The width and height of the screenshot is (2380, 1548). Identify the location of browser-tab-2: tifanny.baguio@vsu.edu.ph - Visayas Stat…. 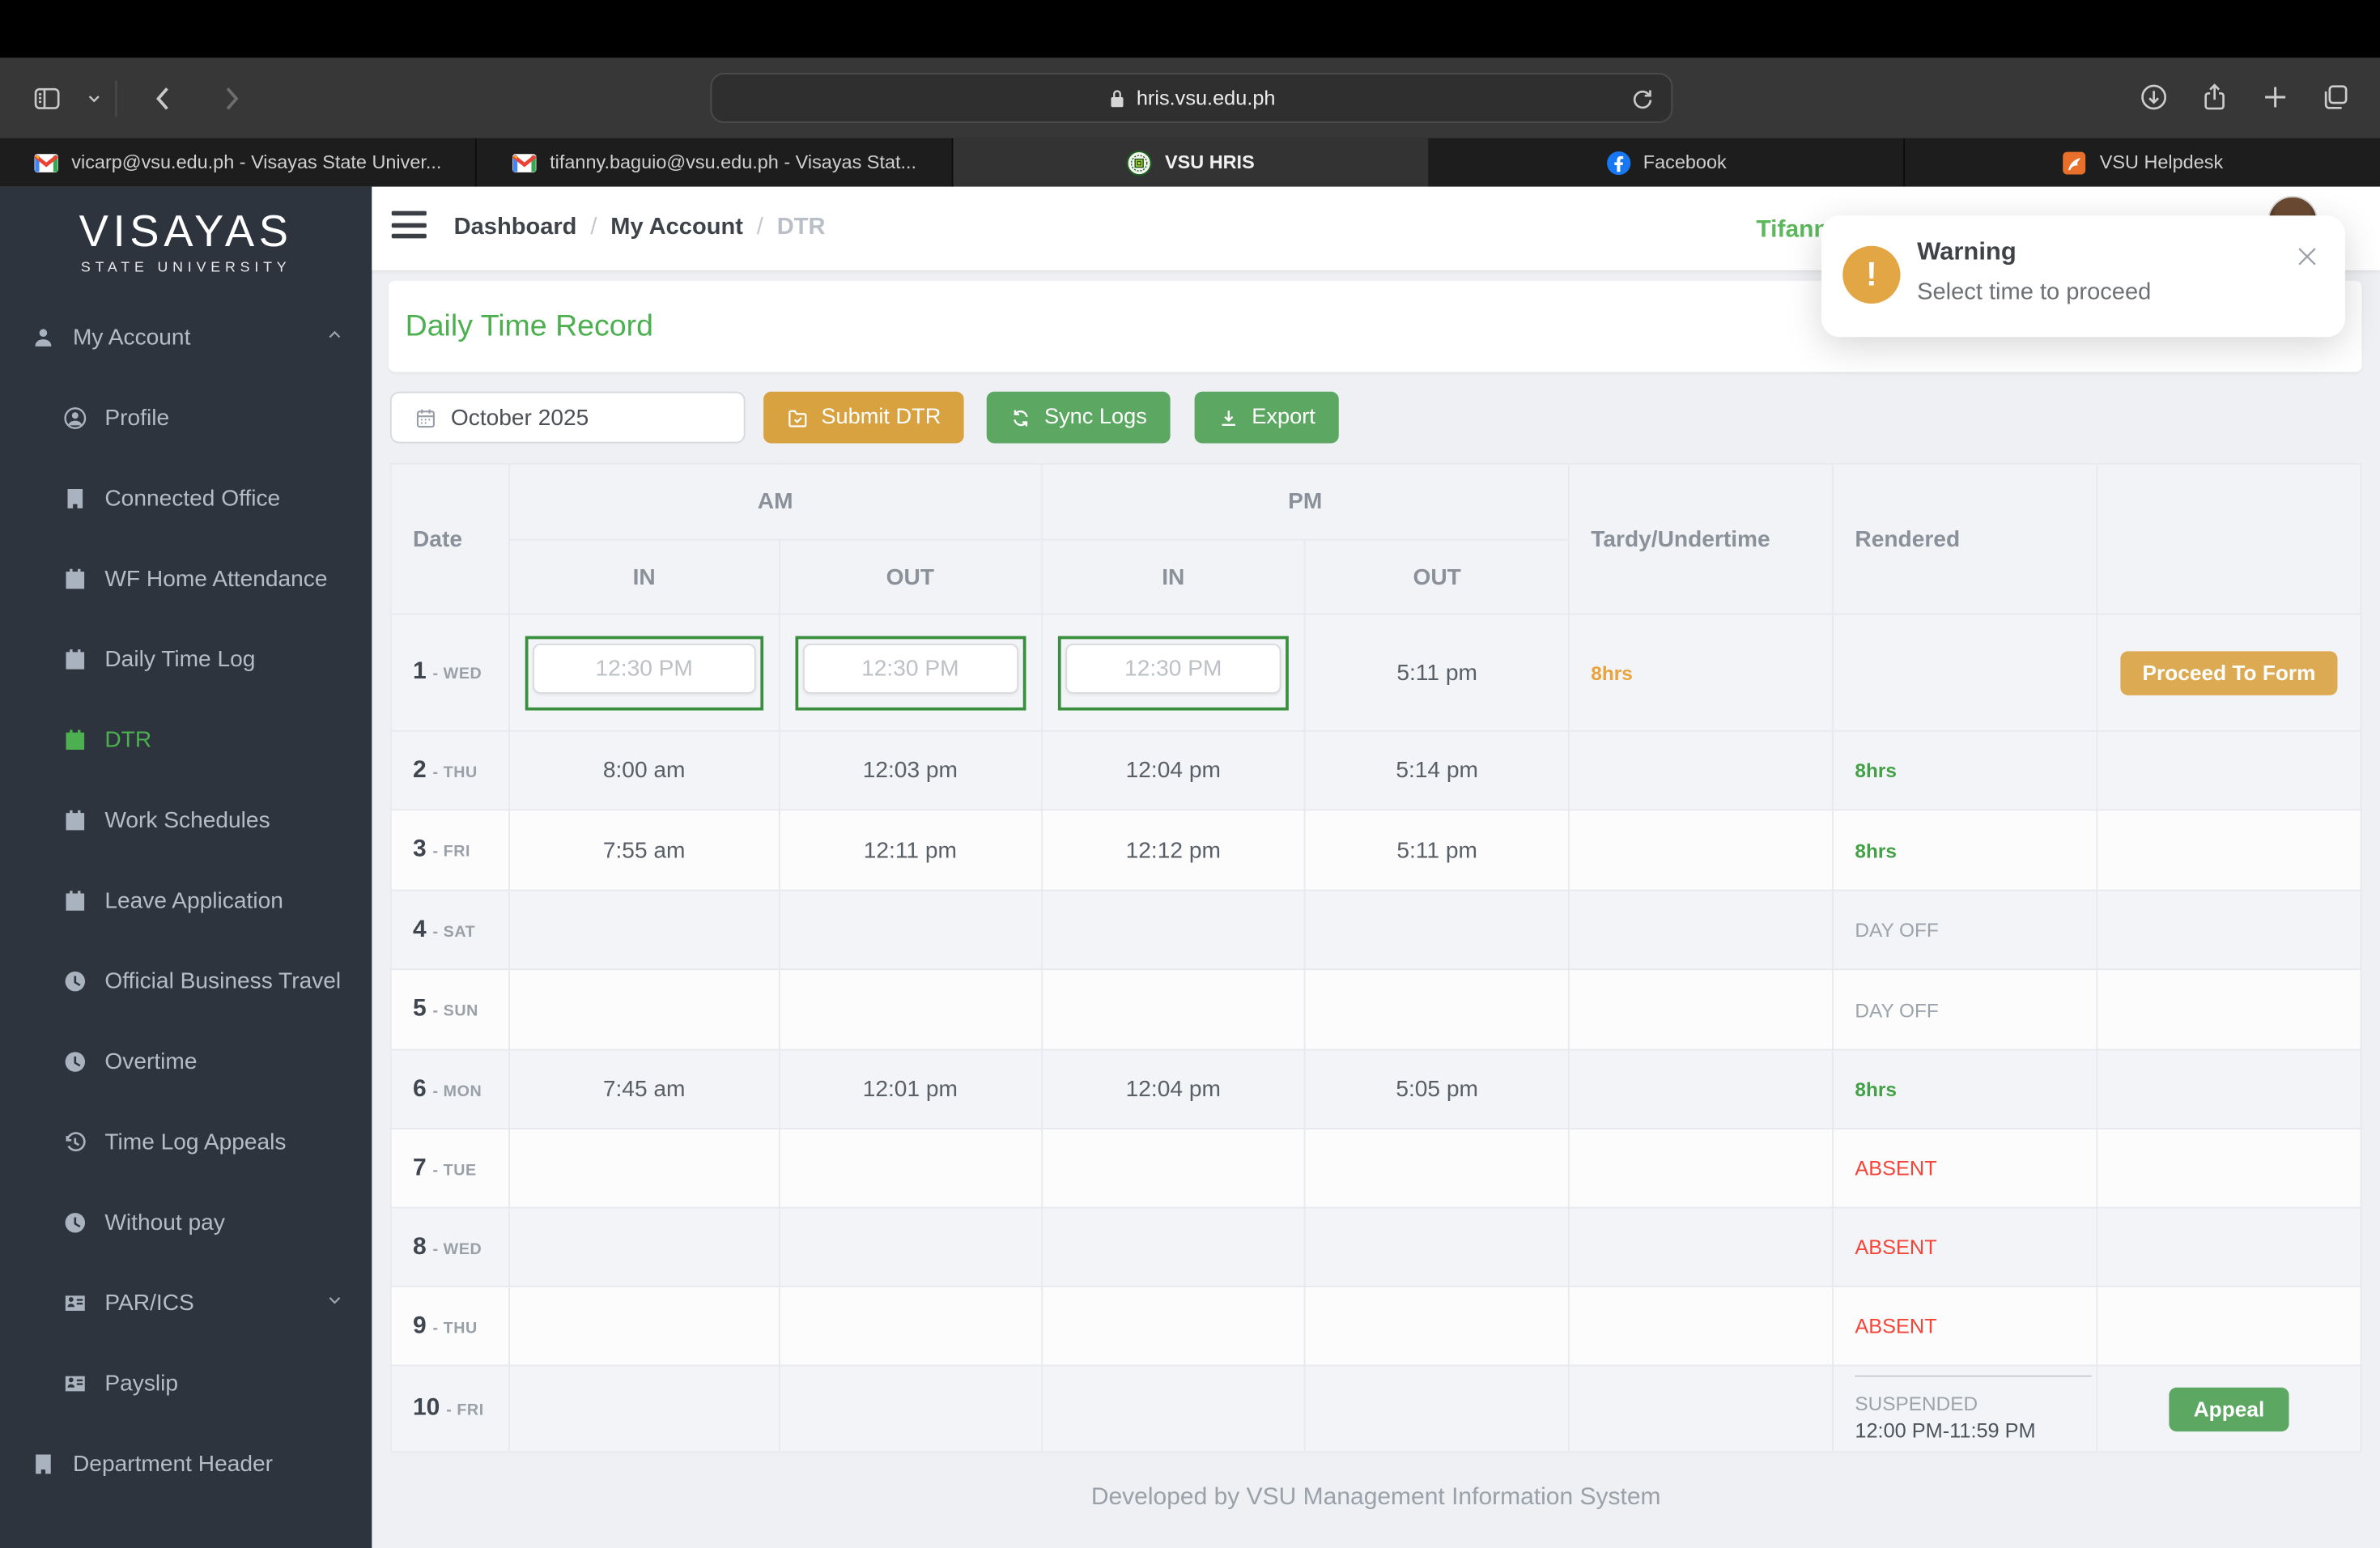
(715, 162).